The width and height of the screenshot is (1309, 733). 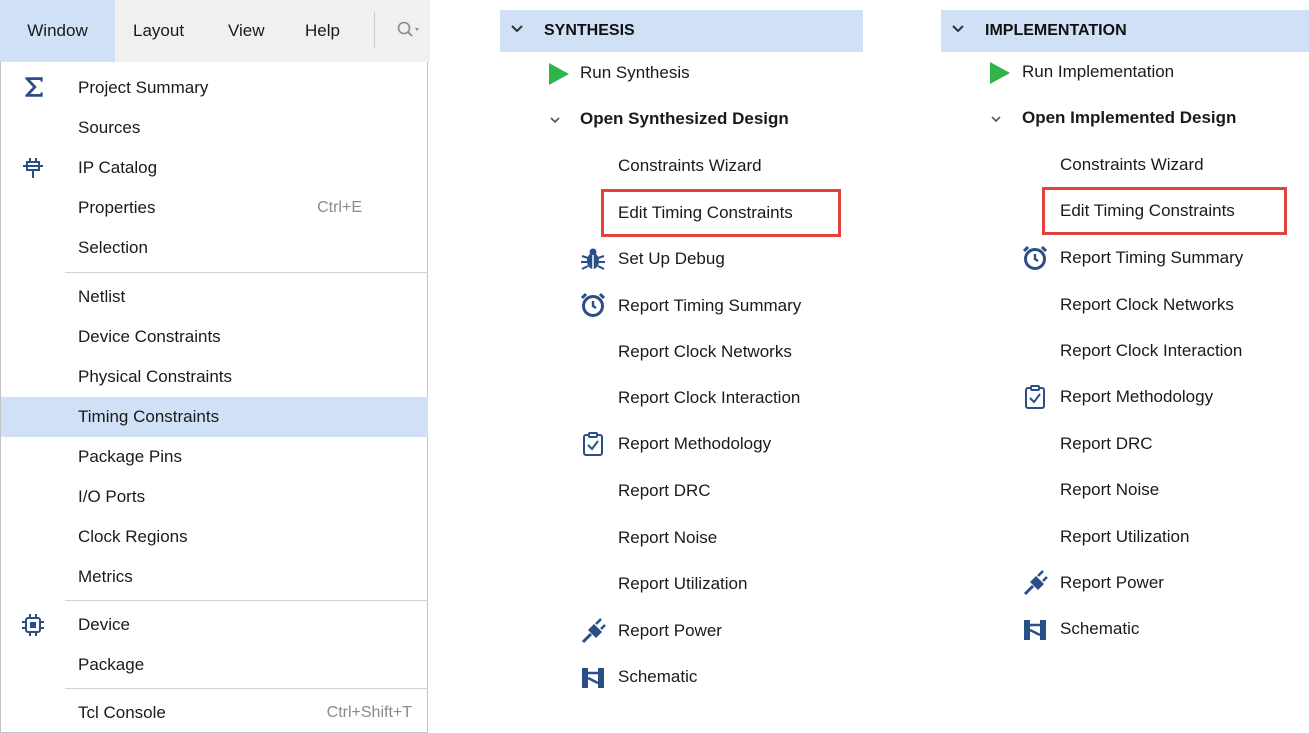 What do you see at coordinates (657, 677) in the screenshot?
I see `syn-schematic-link: Schematic` at bounding box center [657, 677].